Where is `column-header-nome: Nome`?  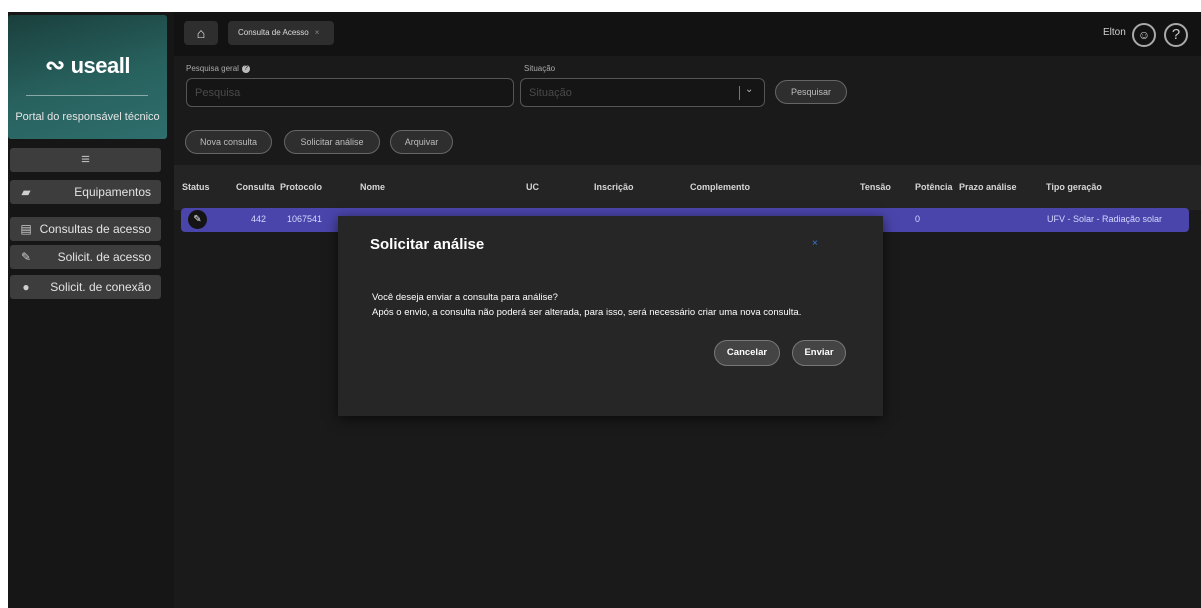
column-header-nome: Nome is located at coordinates (372, 187).